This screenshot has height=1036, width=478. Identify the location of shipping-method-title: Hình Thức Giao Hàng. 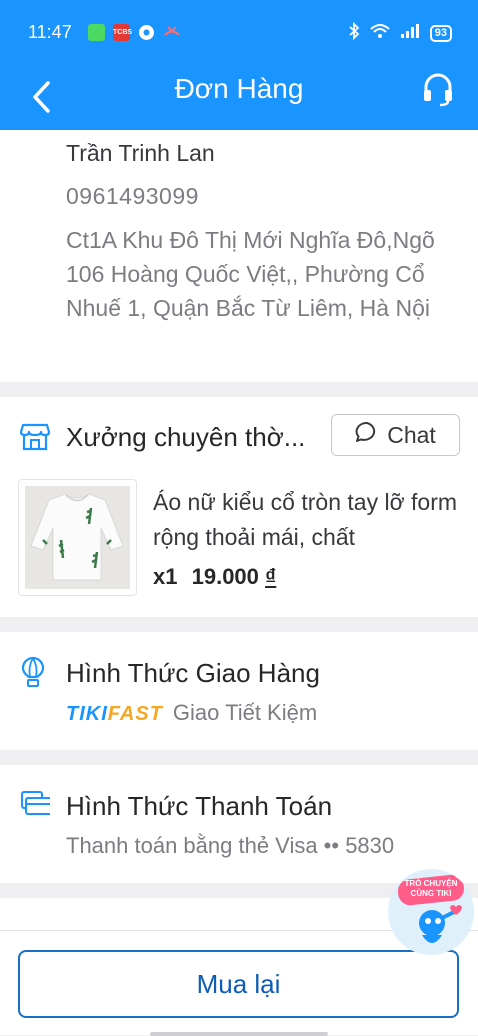
(193, 673).